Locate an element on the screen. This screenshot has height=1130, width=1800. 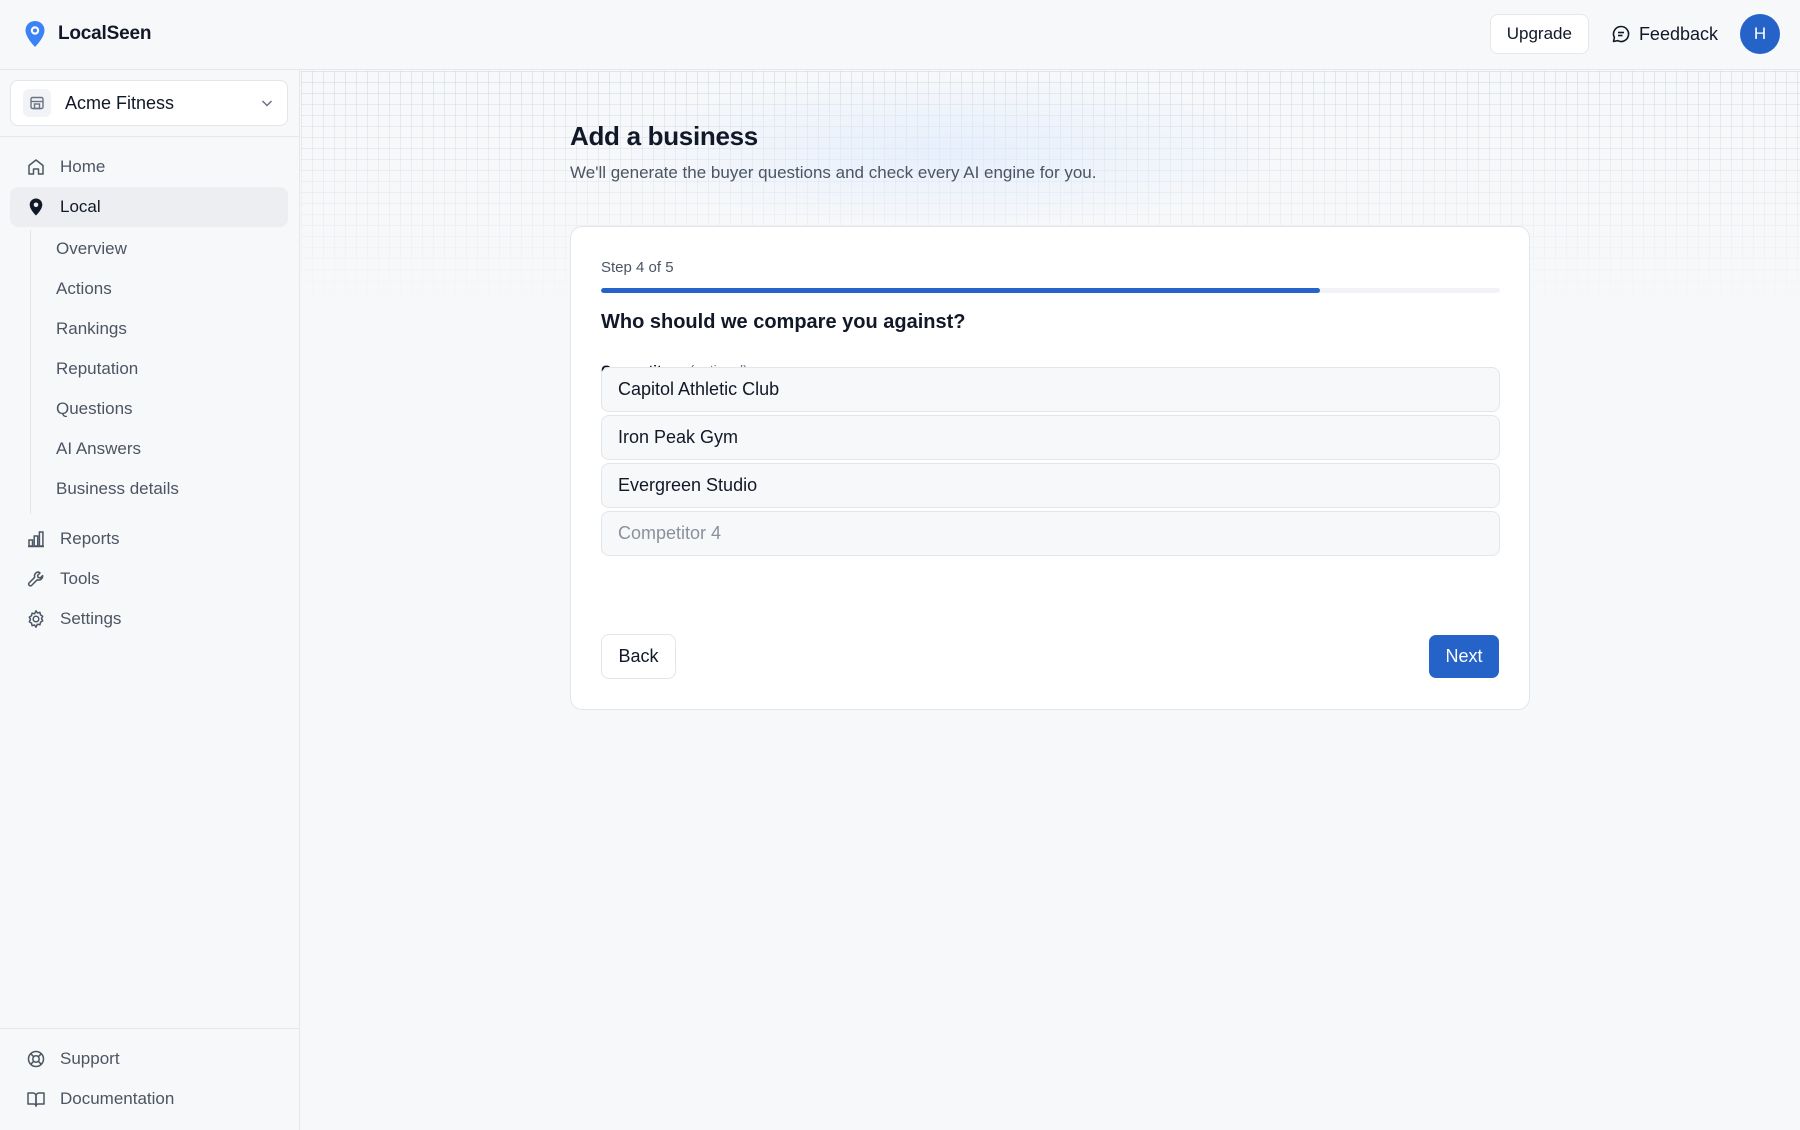
sidebar-item-local: Local is located at coordinates (149, 207).